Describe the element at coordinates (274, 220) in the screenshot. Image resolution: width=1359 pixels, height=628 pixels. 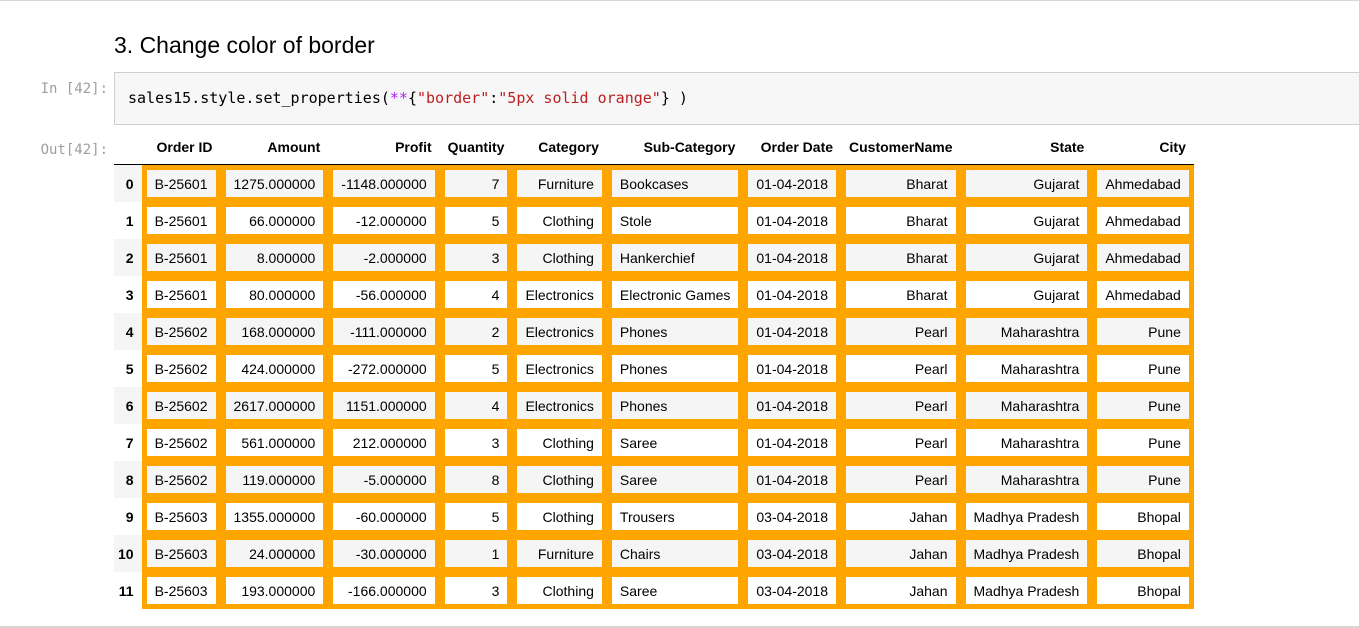
I see `table-cell: 66.000000` at that location.